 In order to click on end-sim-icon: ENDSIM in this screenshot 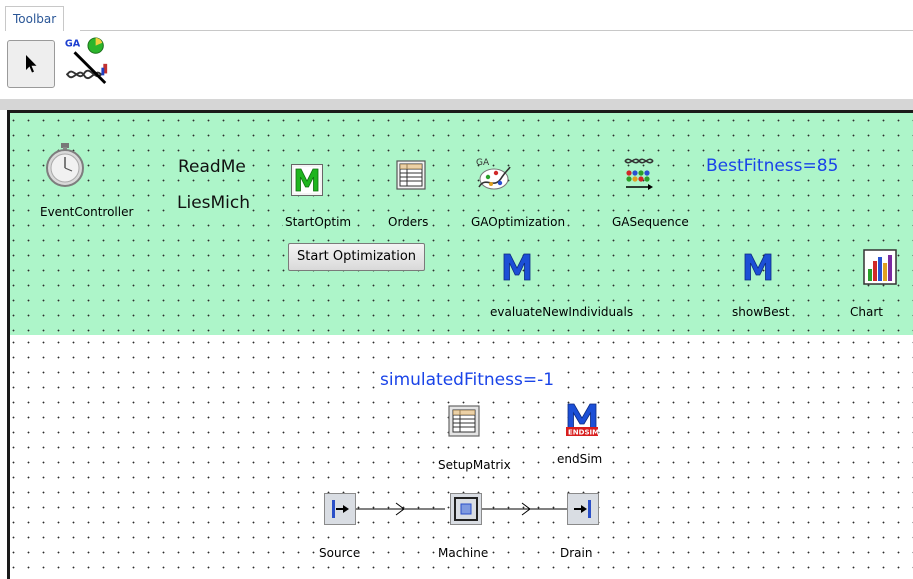, I will do `click(582, 420)`.